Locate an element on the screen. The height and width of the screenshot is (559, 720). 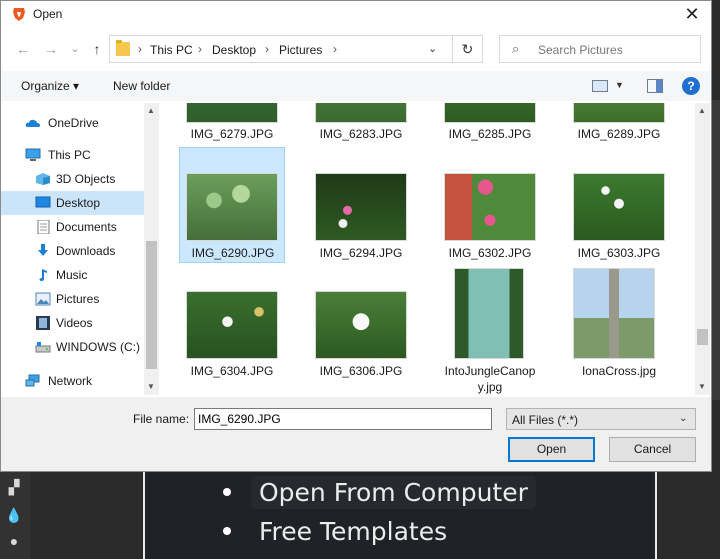
start-panel: Open From Computer Free Templates is located at coordinates (400, 514).